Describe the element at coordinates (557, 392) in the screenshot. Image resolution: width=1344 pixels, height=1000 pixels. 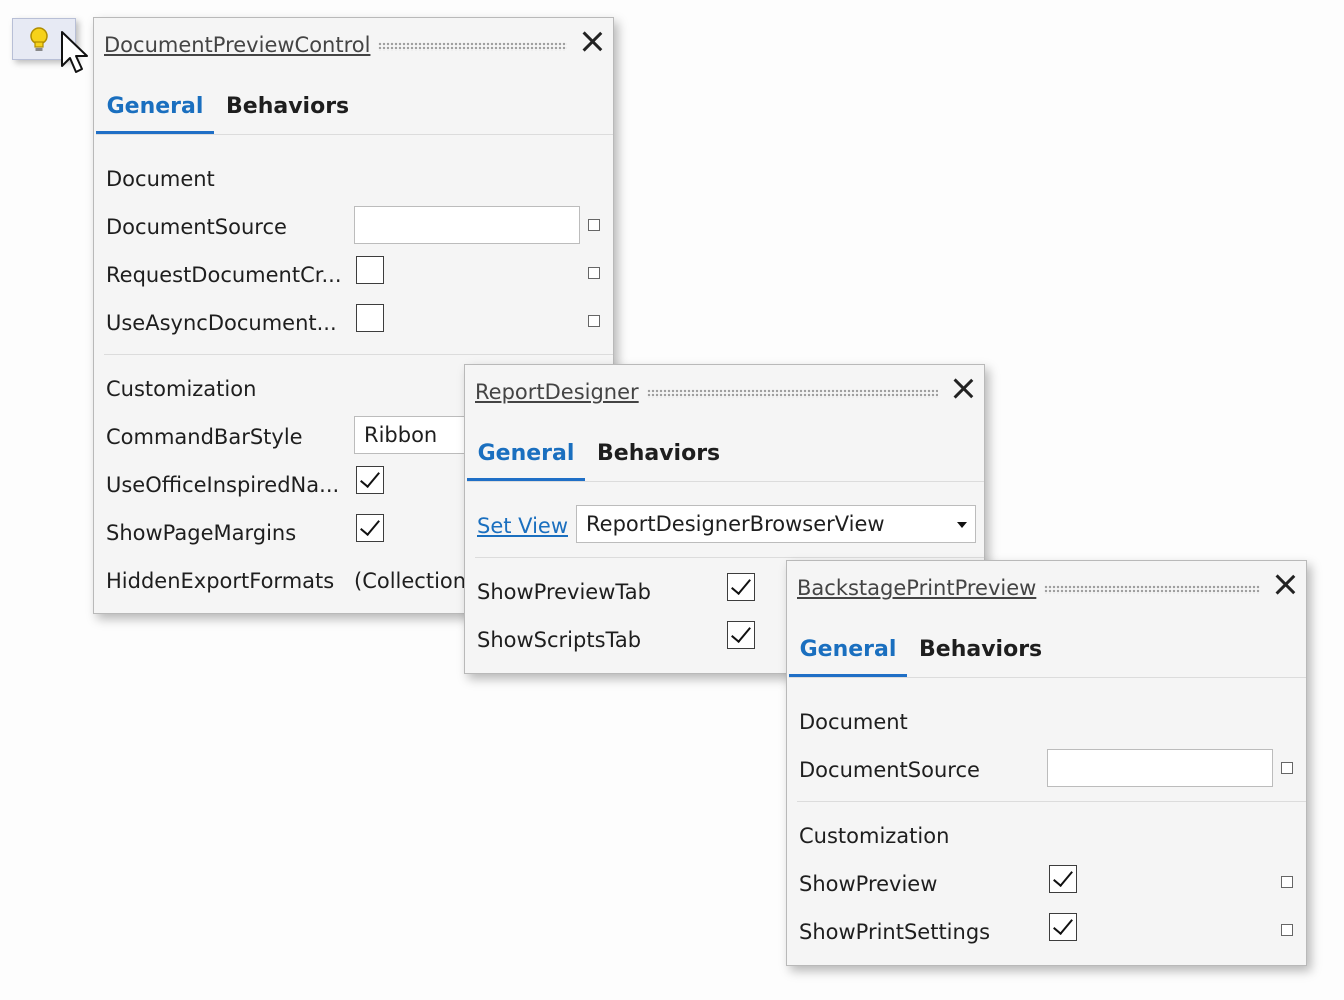
I see `panel-title: ReportDesigner` at that location.